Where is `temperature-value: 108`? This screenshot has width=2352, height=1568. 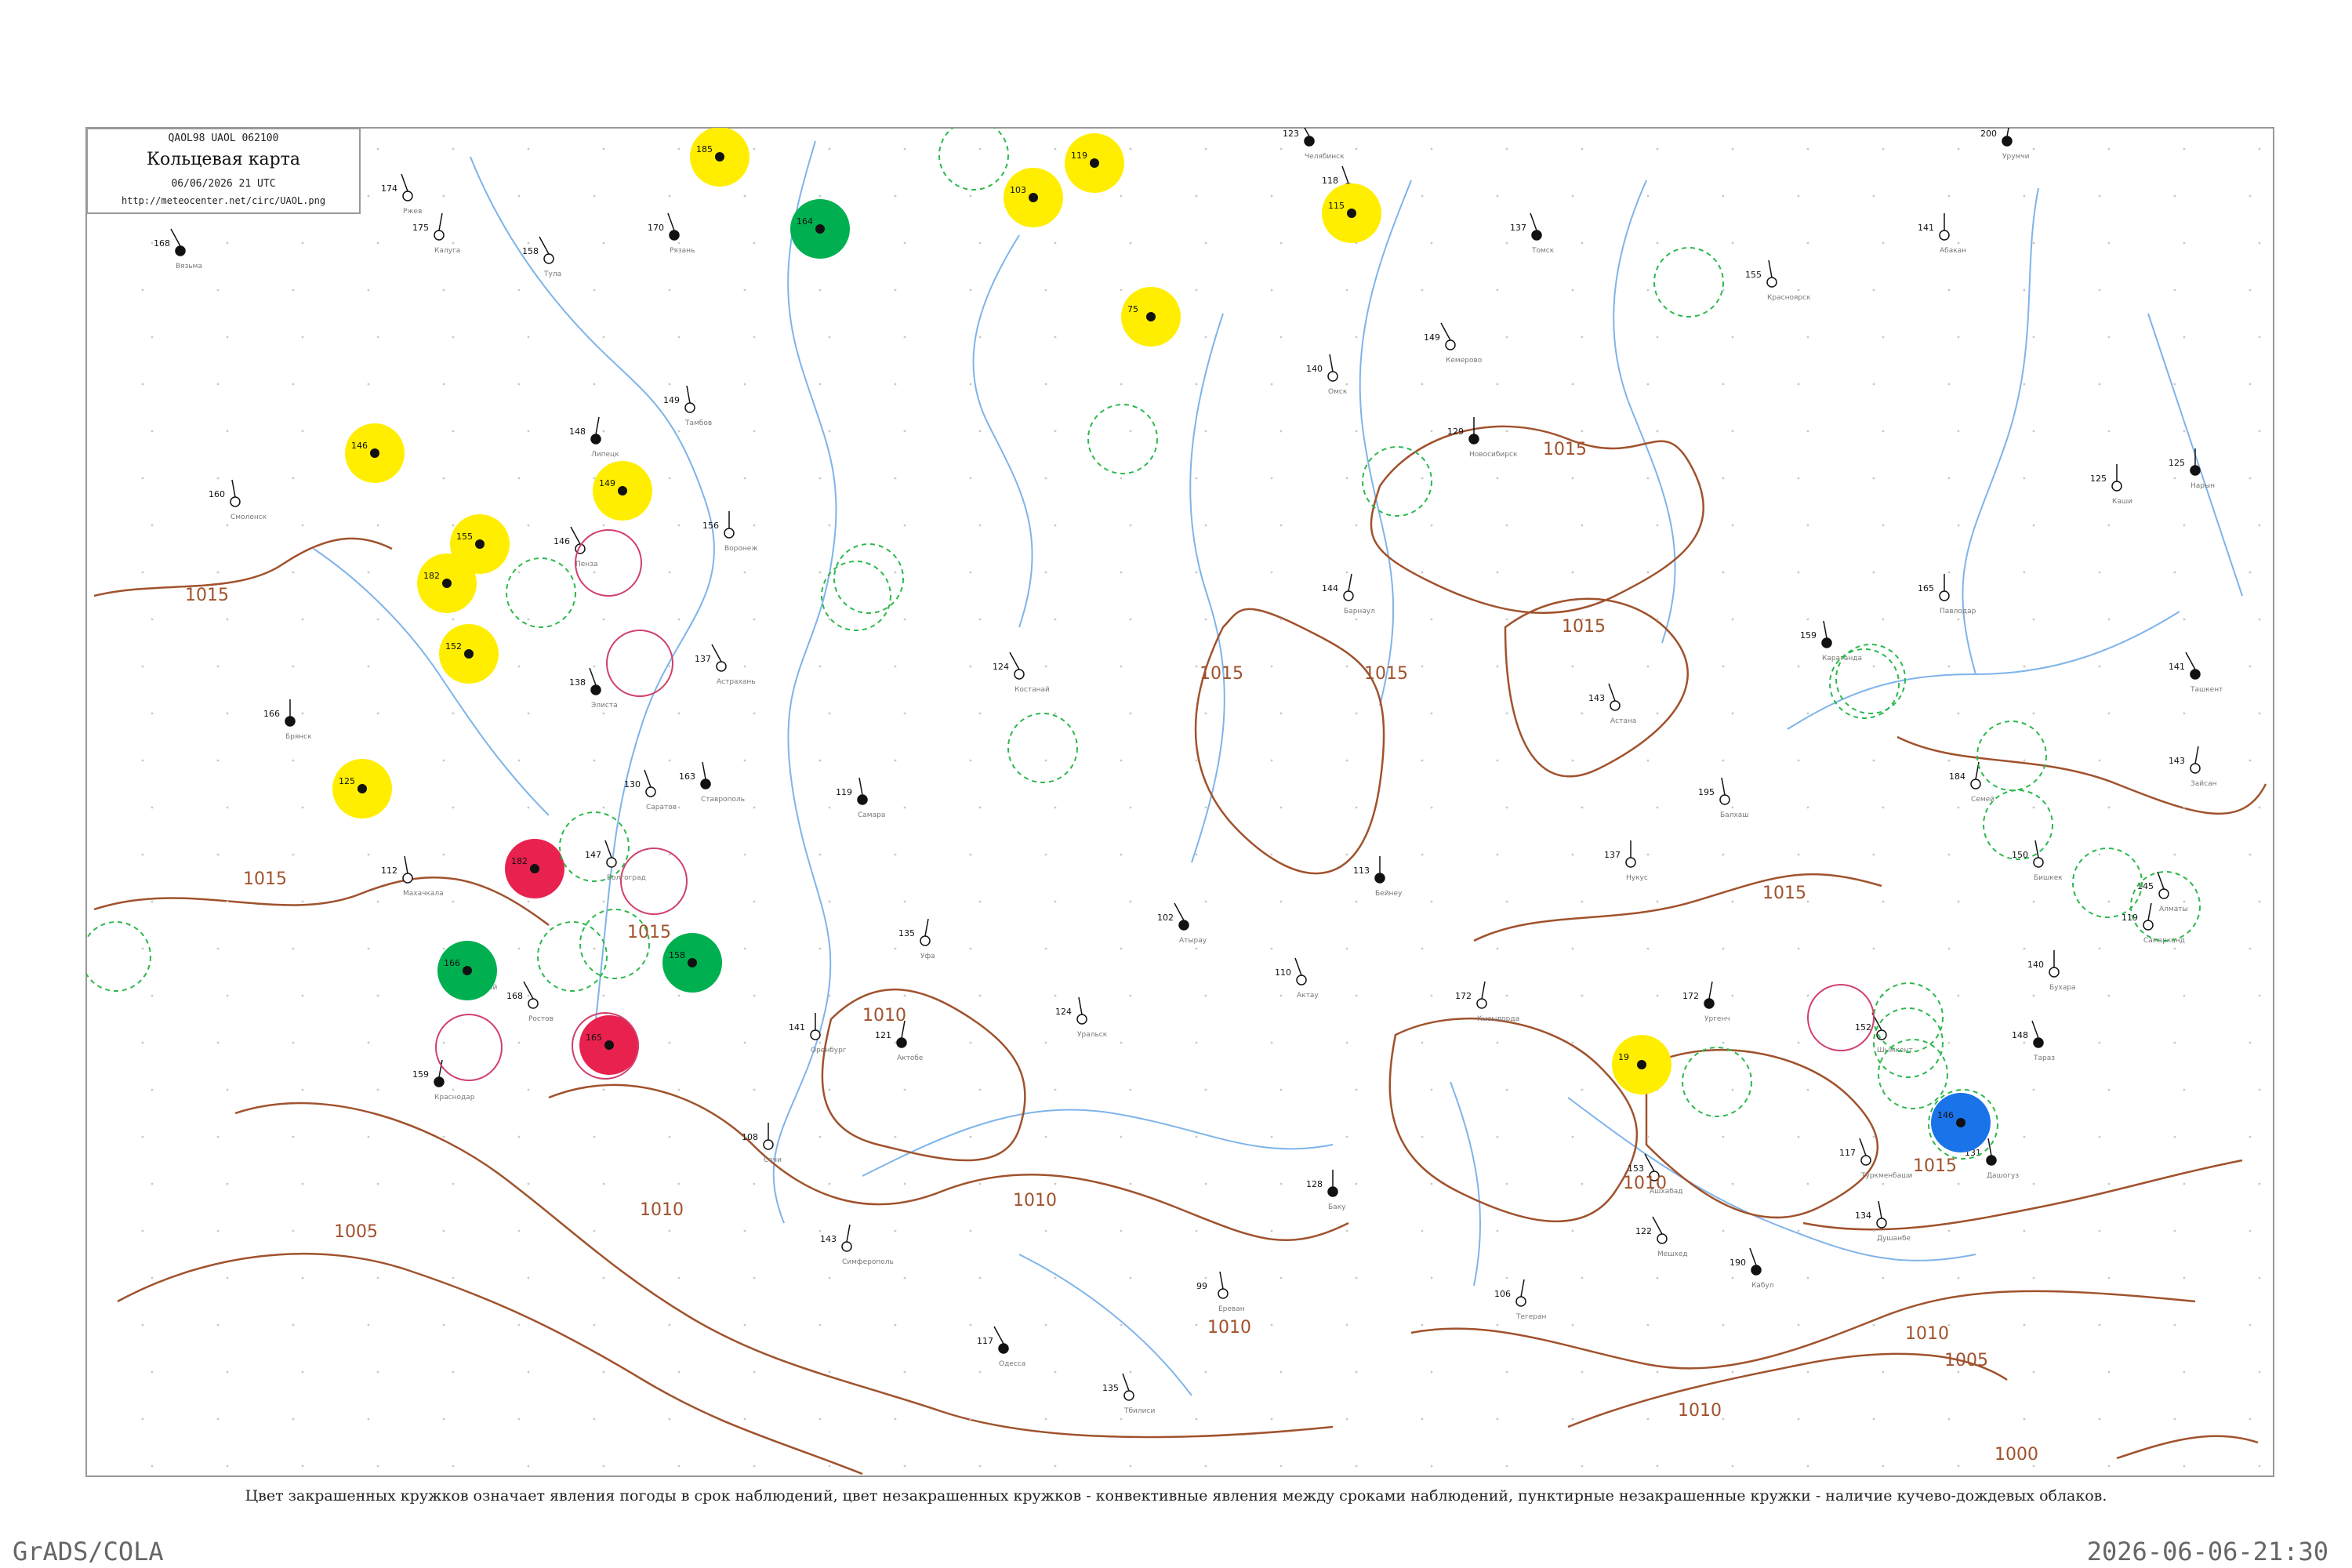 temperature-value: 108 is located at coordinates (750, 1137).